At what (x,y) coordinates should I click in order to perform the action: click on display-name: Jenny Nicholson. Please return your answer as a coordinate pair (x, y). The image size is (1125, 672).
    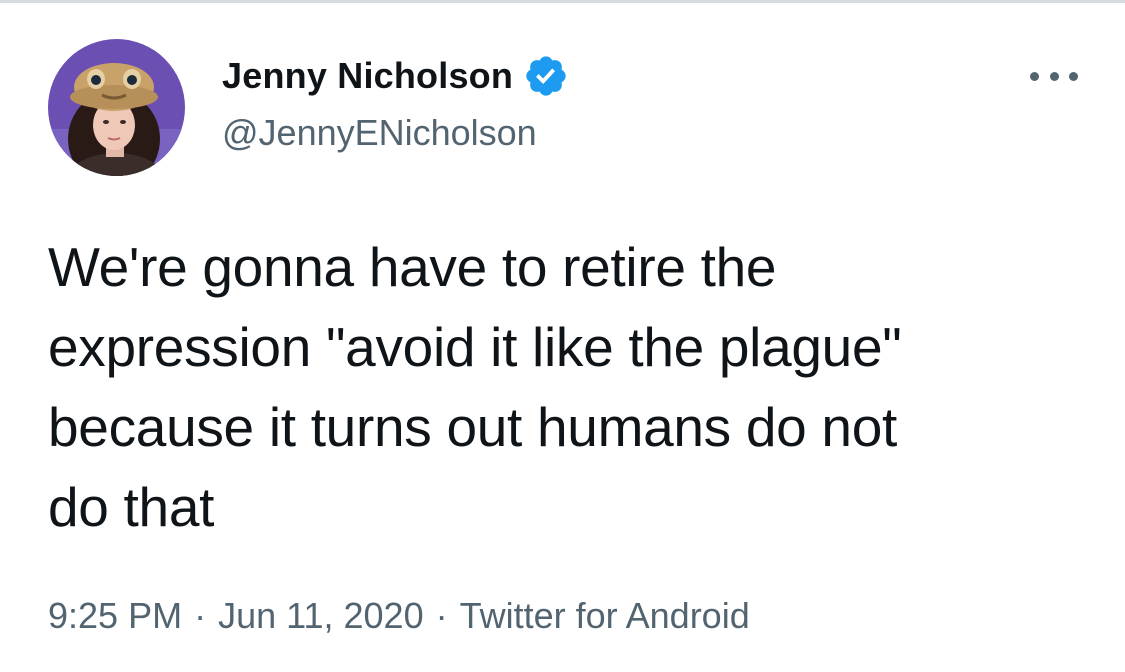
    Looking at the image, I should click on (367, 76).